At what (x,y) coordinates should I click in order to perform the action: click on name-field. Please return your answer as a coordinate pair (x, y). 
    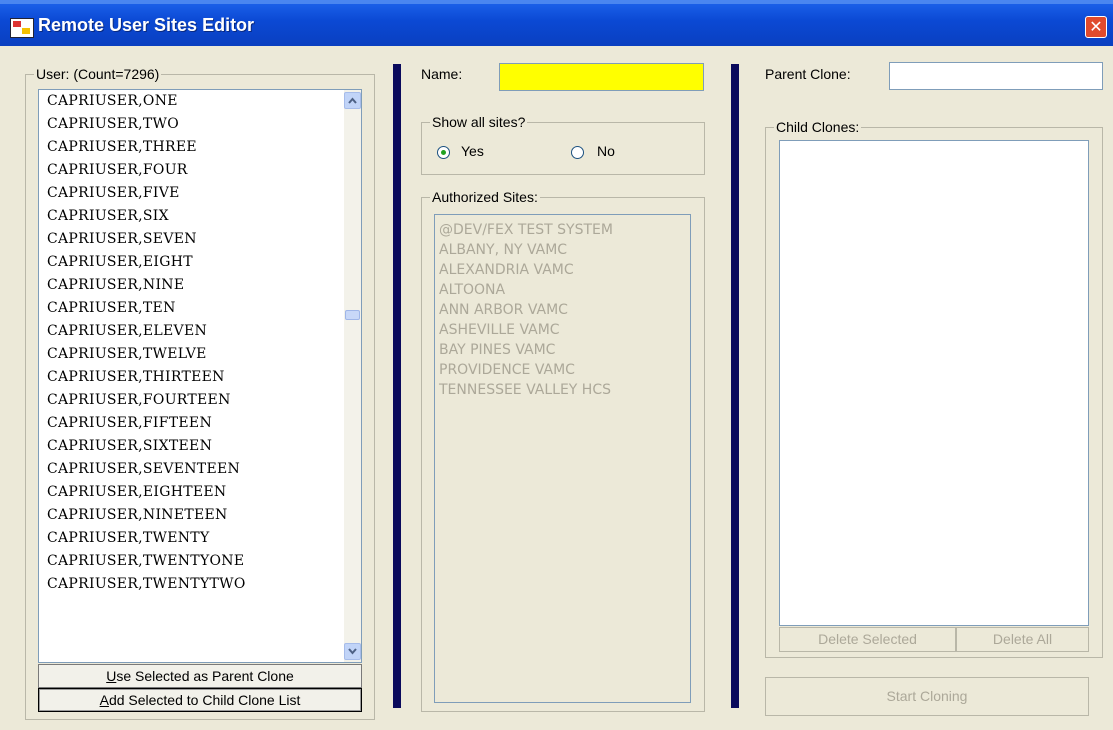
    Looking at the image, I should click on (601, 77).